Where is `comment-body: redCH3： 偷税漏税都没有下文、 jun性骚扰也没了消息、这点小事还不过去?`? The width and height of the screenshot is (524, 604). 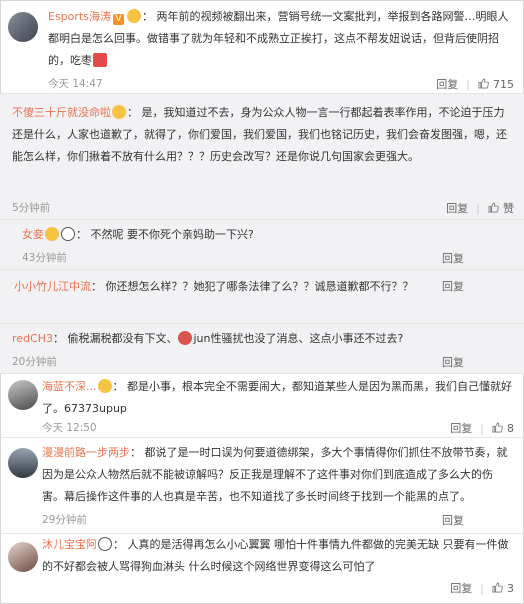
comment-body: redCH3： 偷税漏税都没有下文、 jun性骚扰也没了消息、这点小事还不过去? is located at coordinates (208, 338).